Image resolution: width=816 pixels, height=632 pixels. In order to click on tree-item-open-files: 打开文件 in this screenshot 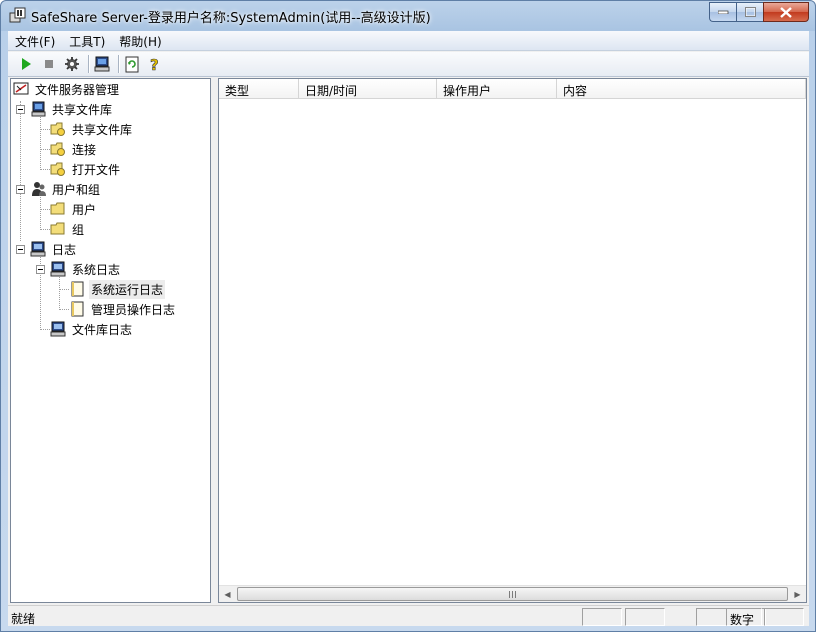, I will do `click(86, 169)`.